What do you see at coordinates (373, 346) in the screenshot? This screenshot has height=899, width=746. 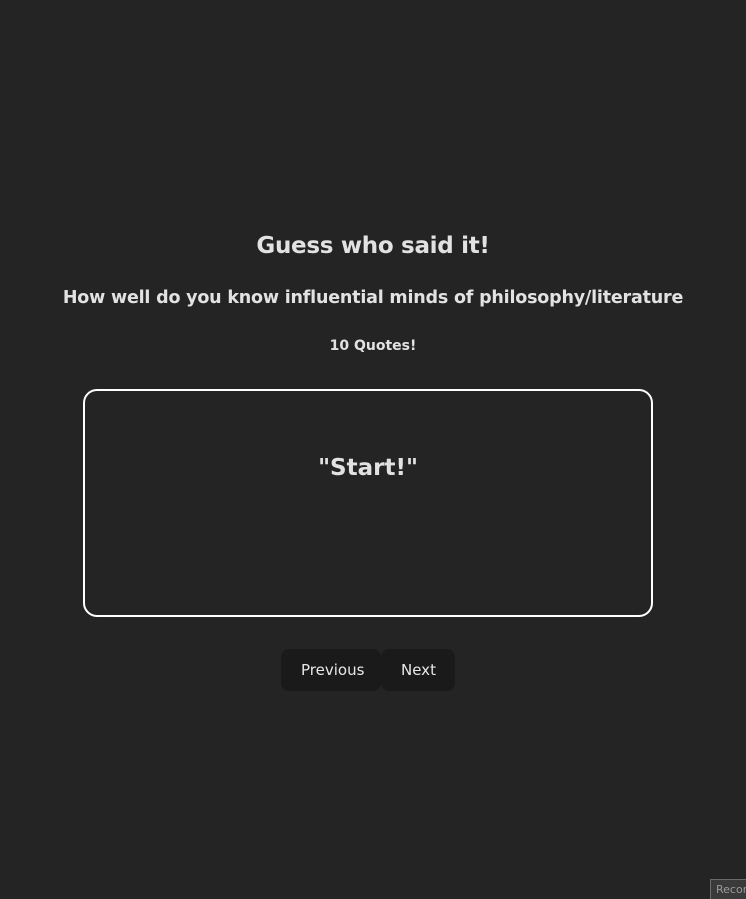 I see `quote-count: 10 Quotes!` at bounding box center [373, 346].